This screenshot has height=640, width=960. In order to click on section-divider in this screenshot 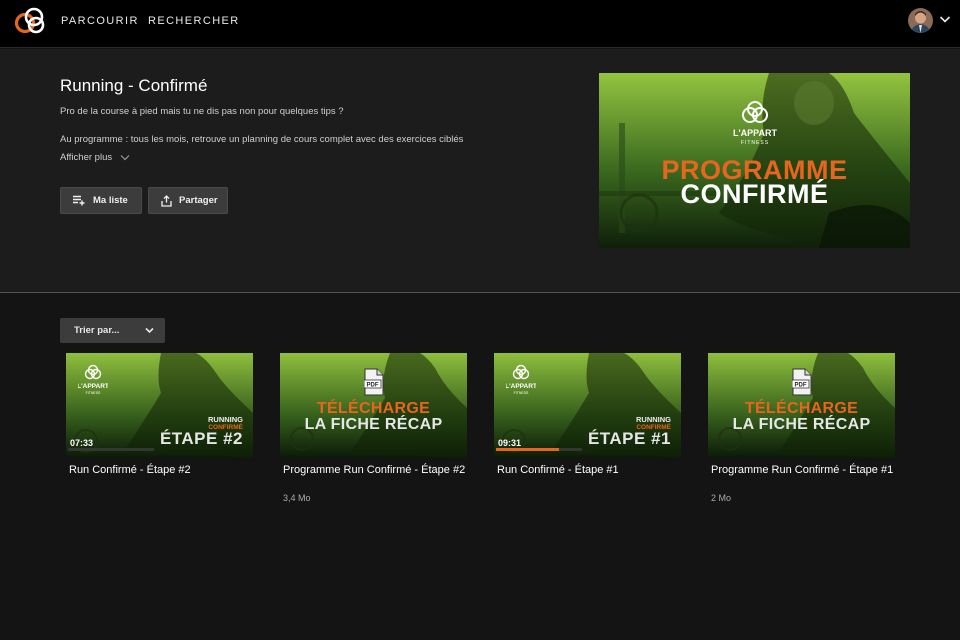, I will do `click(480, 292)`.